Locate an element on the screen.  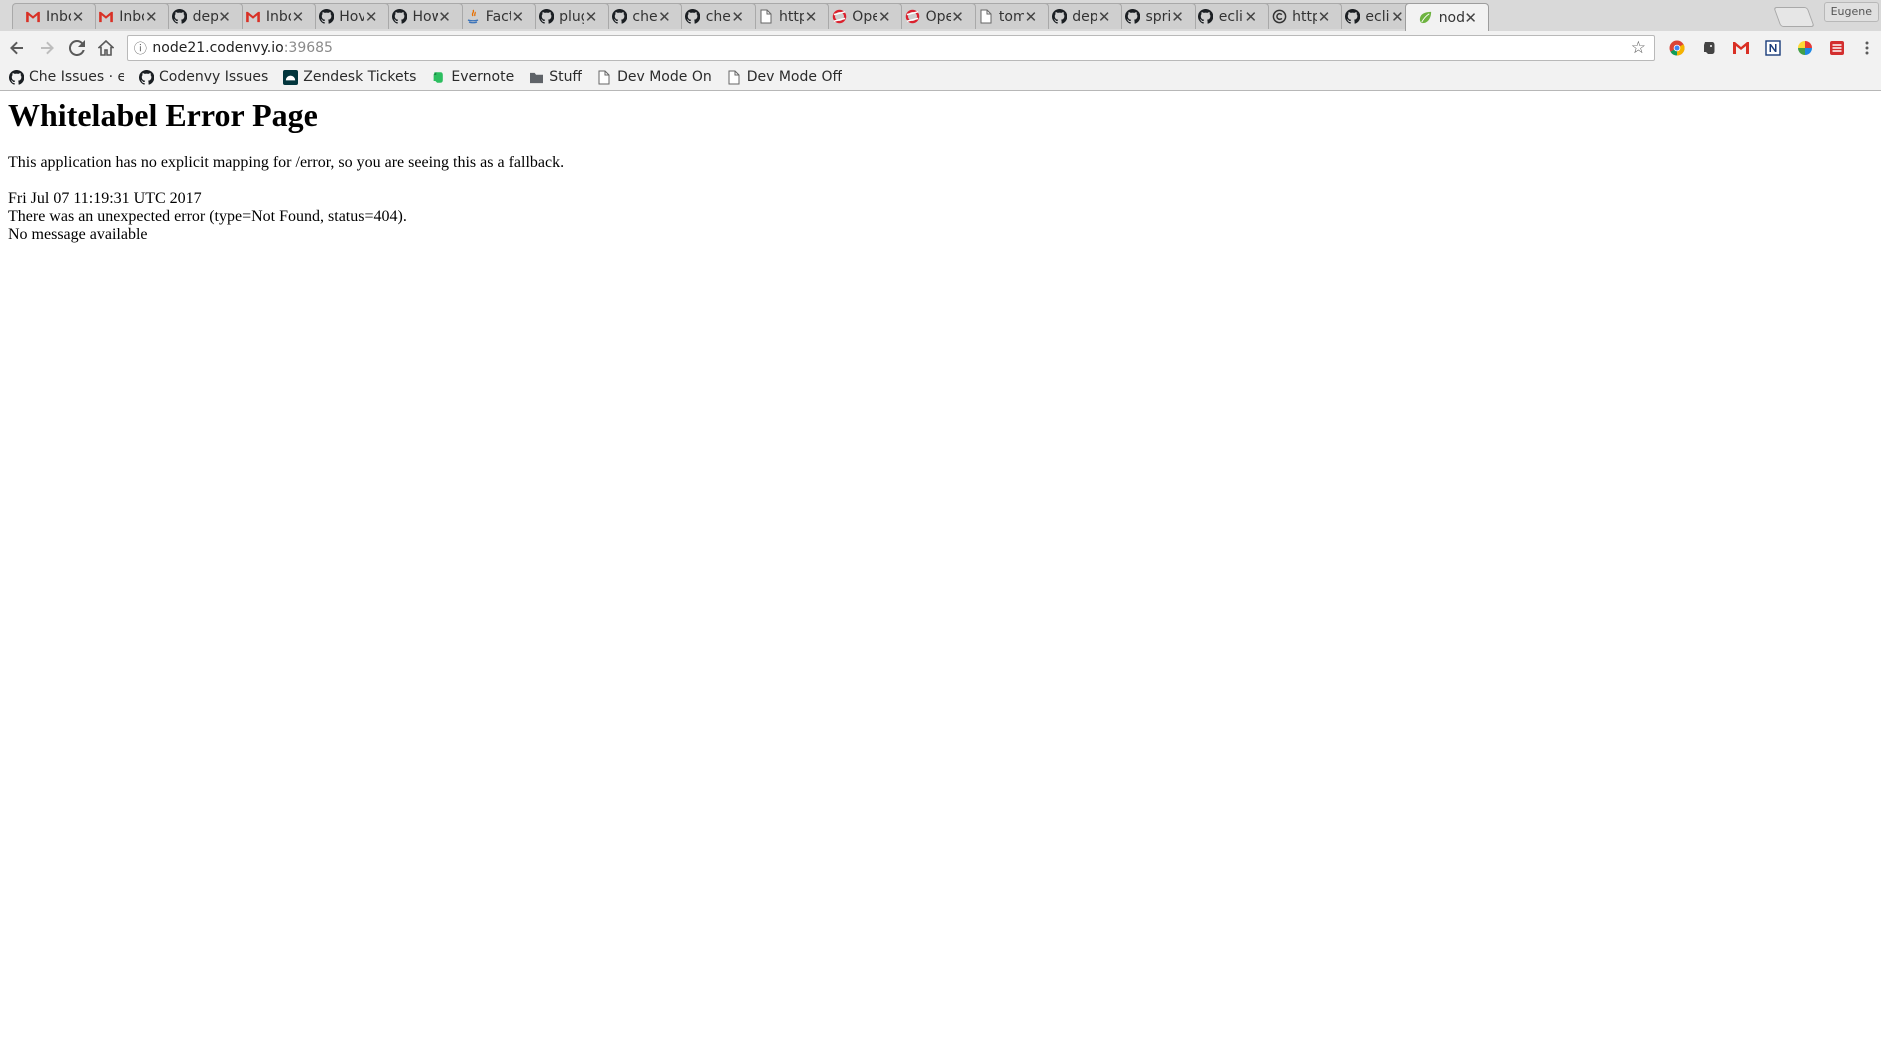
toolbar: ⓘ node21.codenvy.io:39685 ☆ is located at coordinates (940, 47).